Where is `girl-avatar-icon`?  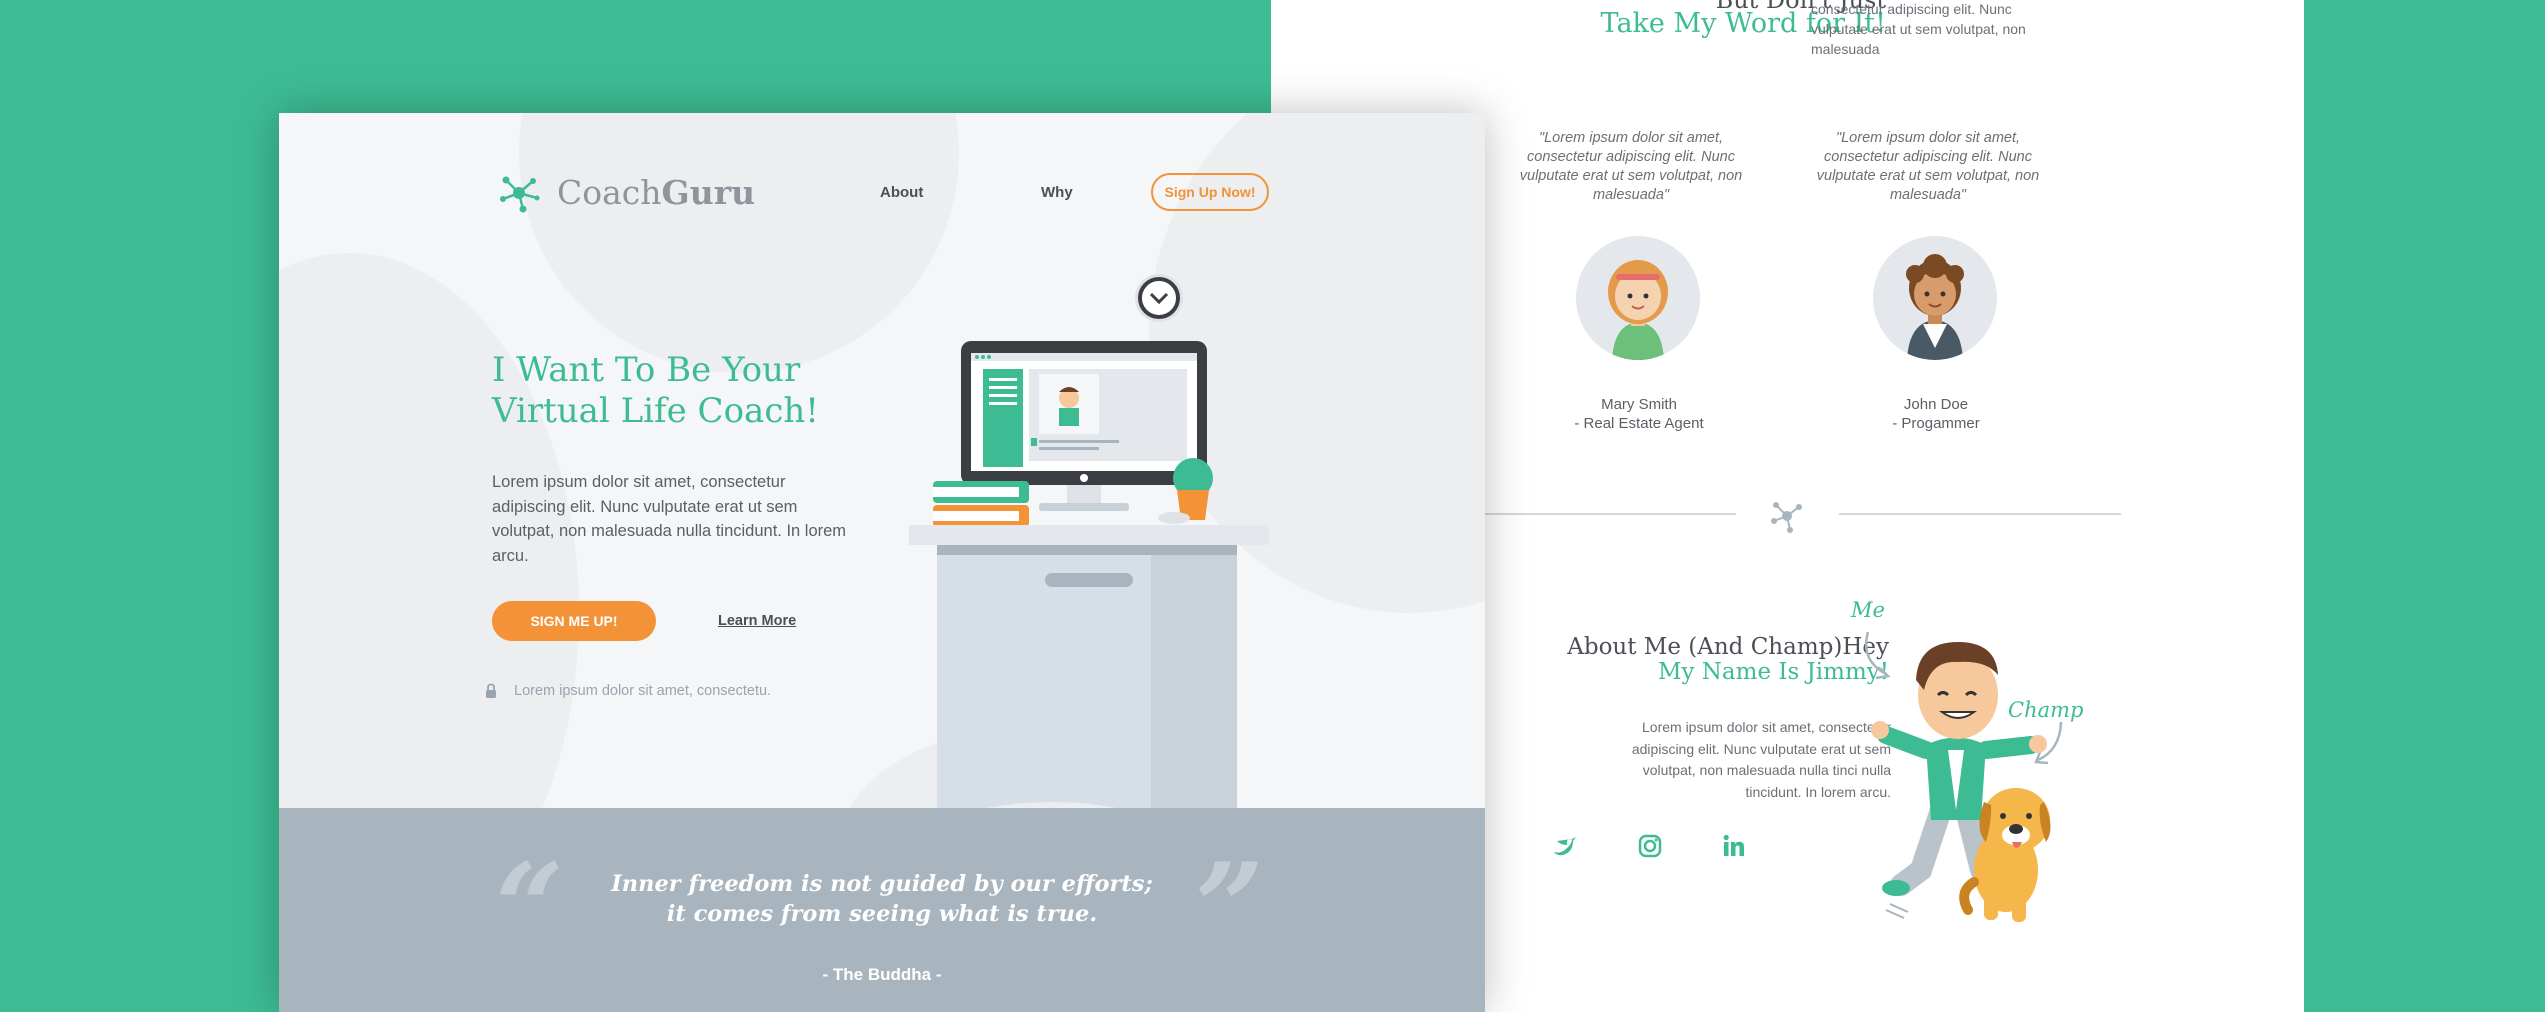 girl-avatar-icon is located at coordinates (1638, 310).